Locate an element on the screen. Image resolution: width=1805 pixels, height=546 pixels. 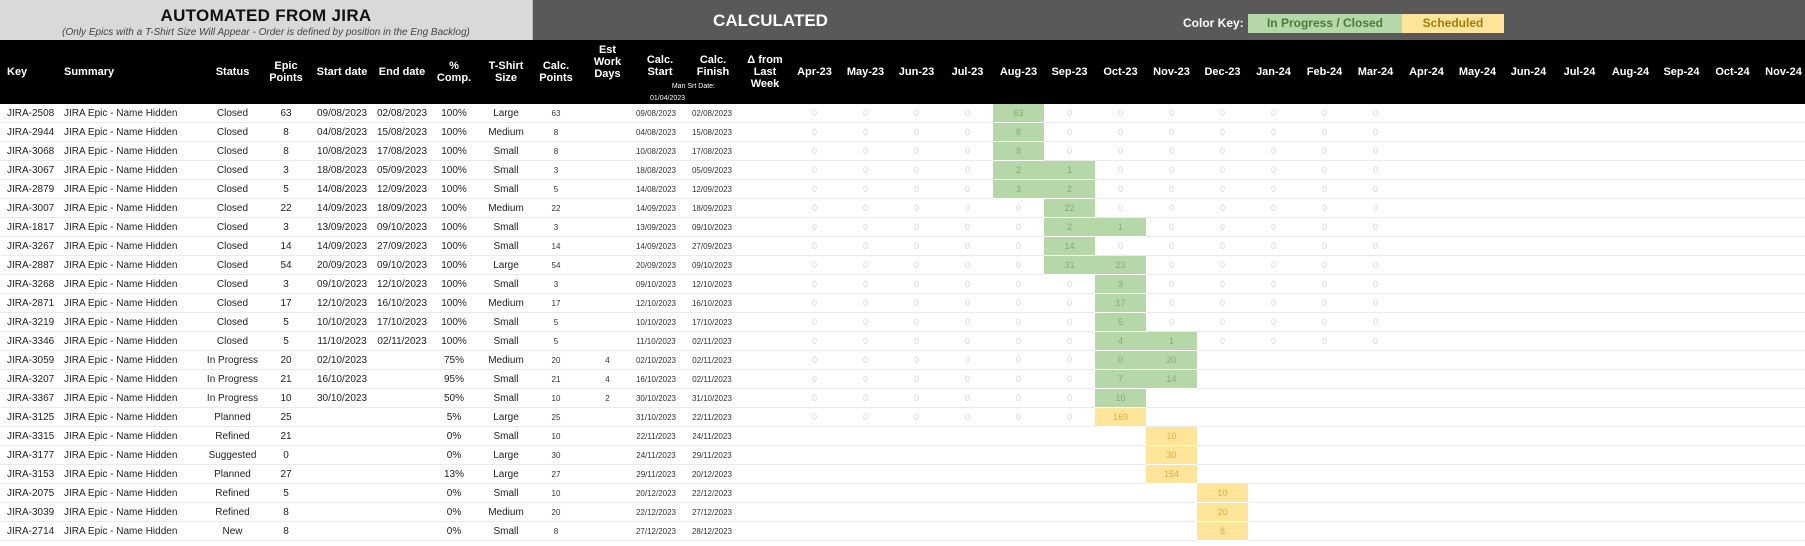
row-tshirt-size: Large is located at coordinates (506, 417).